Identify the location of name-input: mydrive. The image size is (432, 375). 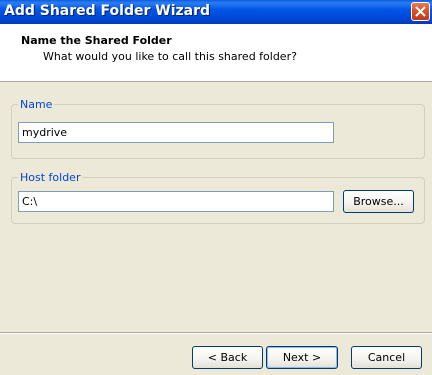
(176, 132).